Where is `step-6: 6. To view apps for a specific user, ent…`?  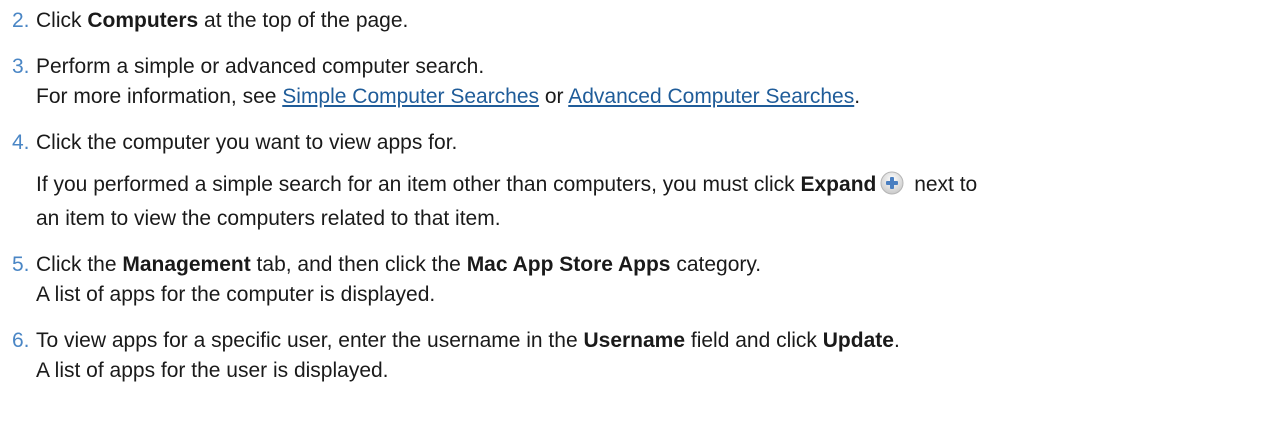 step-6: 6. To view apps for a specific user, ent… is located at coordinates (644, 356).